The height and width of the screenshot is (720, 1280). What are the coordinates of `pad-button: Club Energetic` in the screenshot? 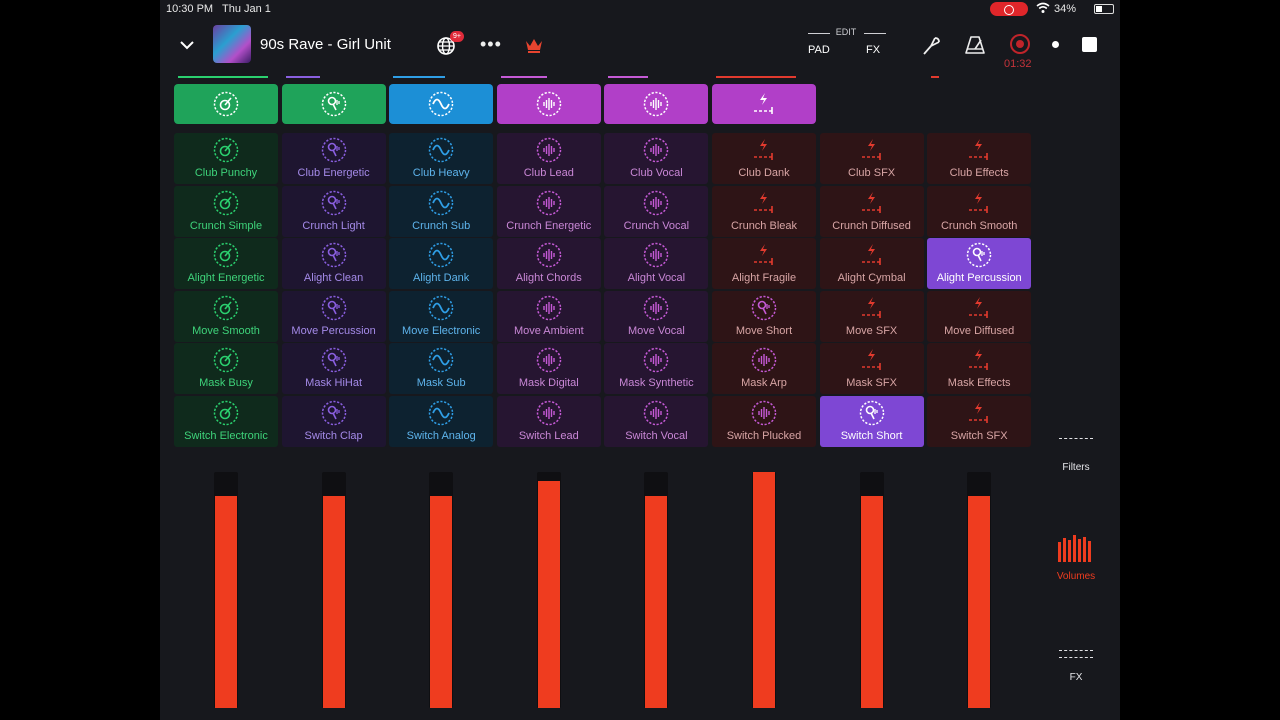 It's located at (333, 158).